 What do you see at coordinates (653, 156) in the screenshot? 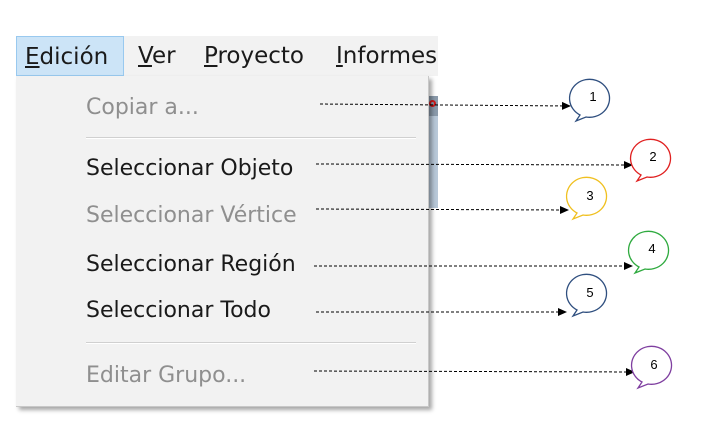
I see `callout-2-number: 2` at bounding box center [653, 156].